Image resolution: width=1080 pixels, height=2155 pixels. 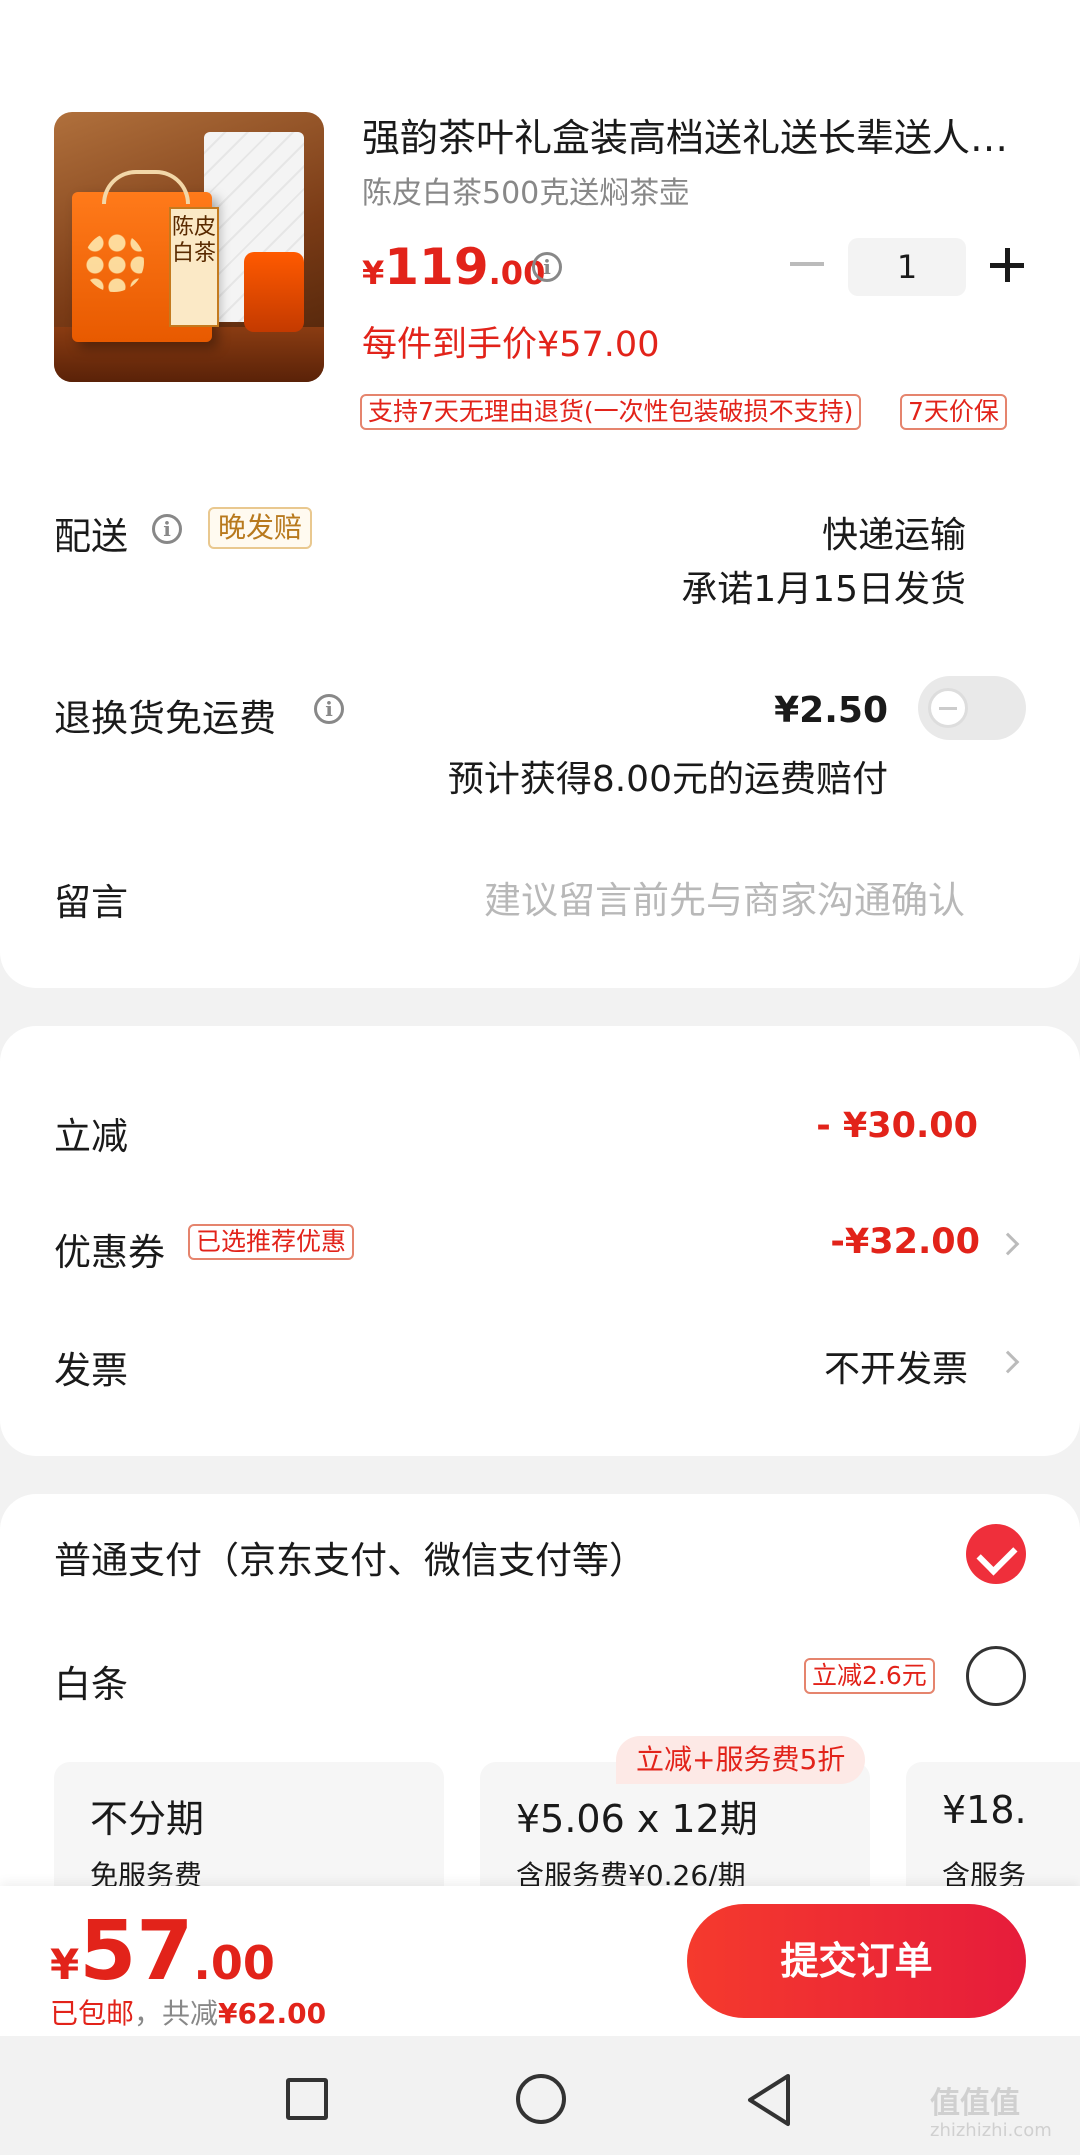 I want to click on product-image: 陈皮白茶, so click(x=189, y=247).